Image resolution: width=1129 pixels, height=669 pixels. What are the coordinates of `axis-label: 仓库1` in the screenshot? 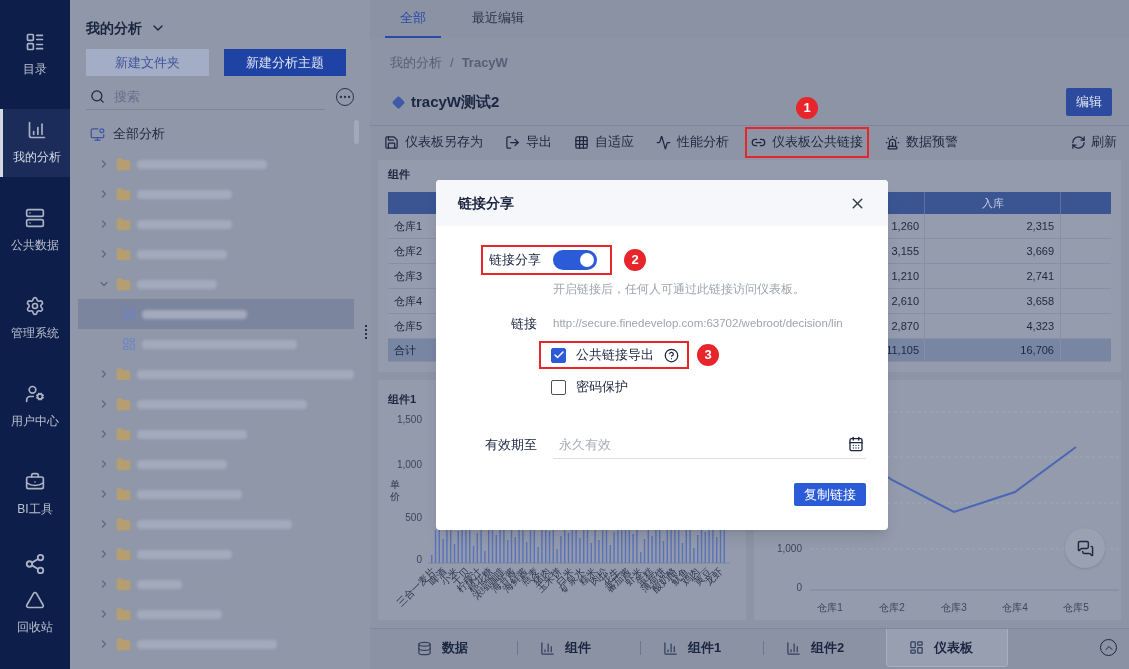 It's located at (829, 607).